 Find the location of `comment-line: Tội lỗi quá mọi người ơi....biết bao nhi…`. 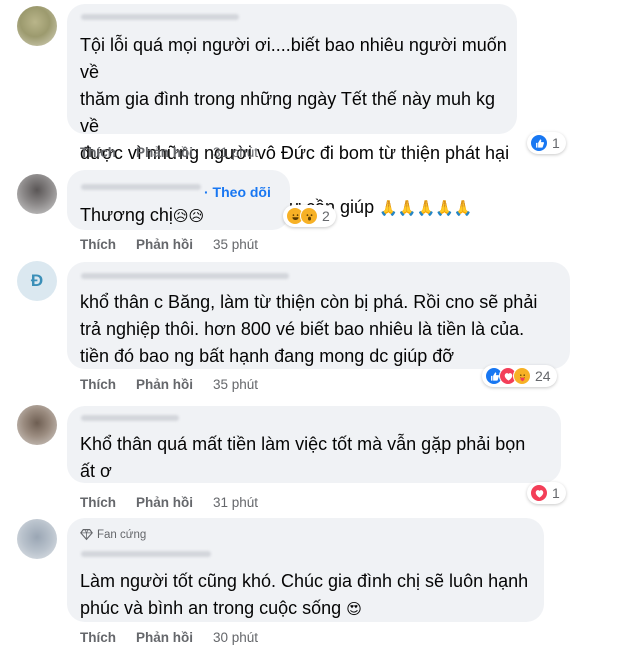

comment-line: Tội lỗi quá mọi người ơi....biết bao nhi… is located at coordinates (293, 58).